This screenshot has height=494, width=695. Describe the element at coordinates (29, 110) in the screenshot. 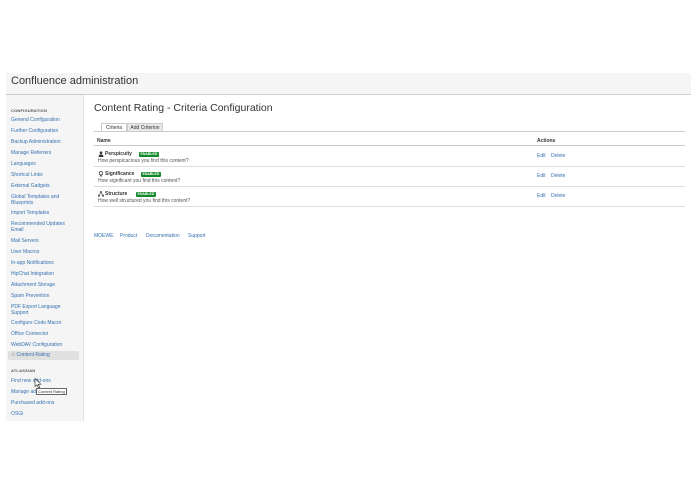

I see `sidebar-heading-configuration: CONFIGURATION` at that location.